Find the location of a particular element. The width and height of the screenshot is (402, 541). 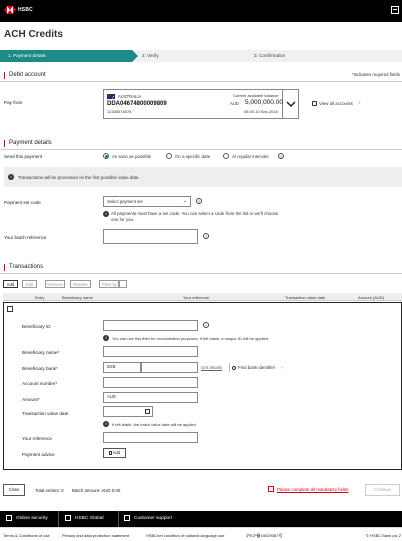

set-code-select: Select payment set ⌄ is located at coordinates (147, 201).